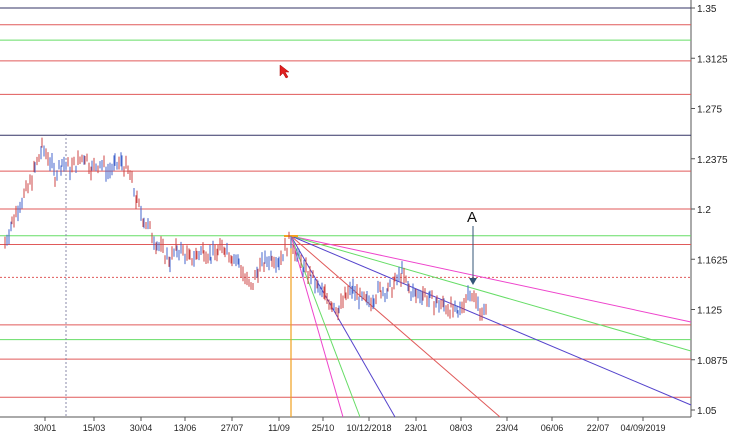 Image resolution: width=737 pixels, height=446 pixels. Describe the element at coordinates (712, 59) in the screenshot. I see `y-tick-label: 1.3125` at that location.